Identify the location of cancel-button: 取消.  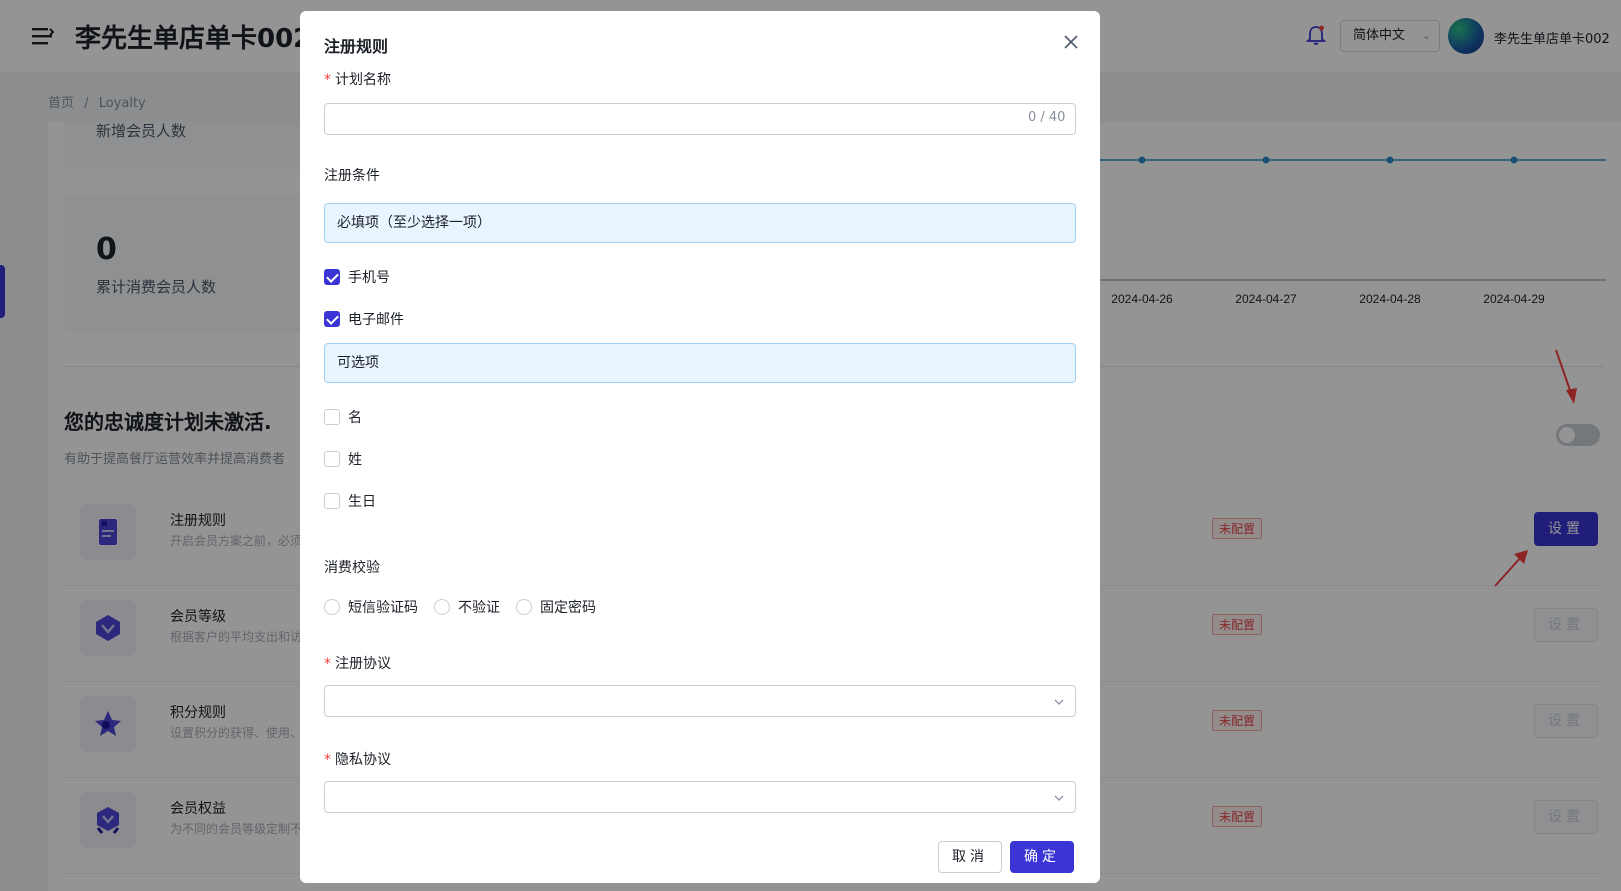
(970, 857).